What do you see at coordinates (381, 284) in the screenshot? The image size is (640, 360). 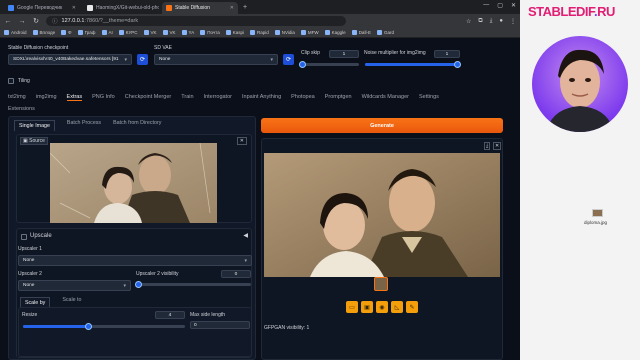 I see `output-thumbnail` at bounding box center [381, 284].